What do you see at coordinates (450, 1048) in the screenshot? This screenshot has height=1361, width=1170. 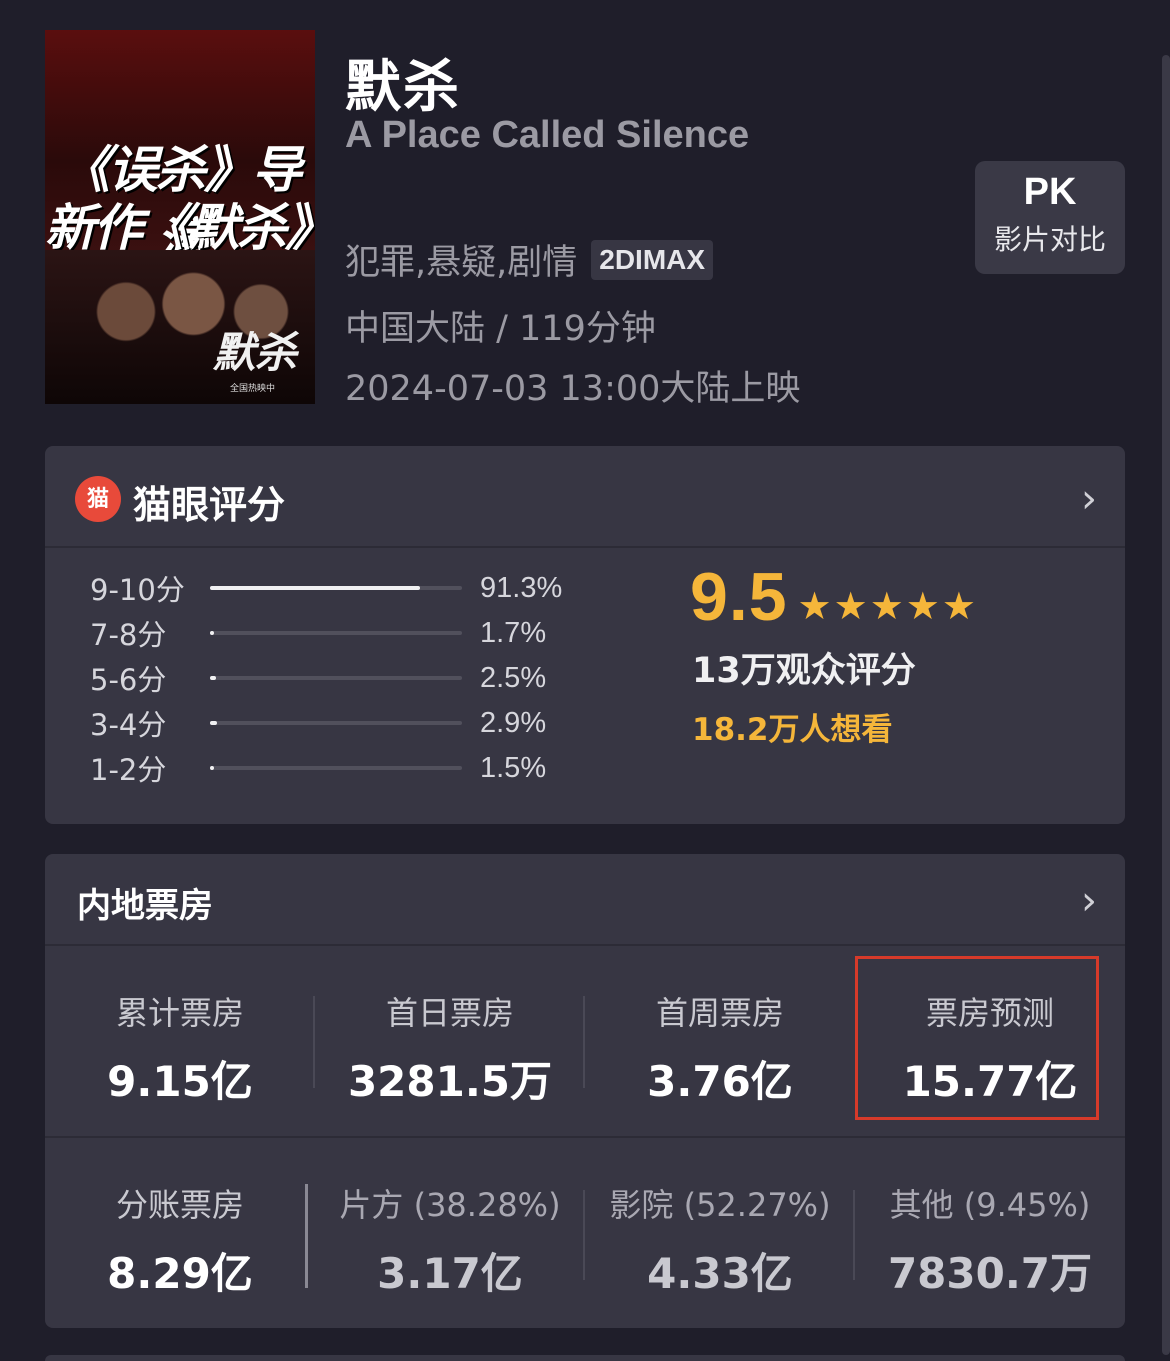 I see `stat-first-day: 首日票房 3281.5万` at bounding box center [450, 1048].